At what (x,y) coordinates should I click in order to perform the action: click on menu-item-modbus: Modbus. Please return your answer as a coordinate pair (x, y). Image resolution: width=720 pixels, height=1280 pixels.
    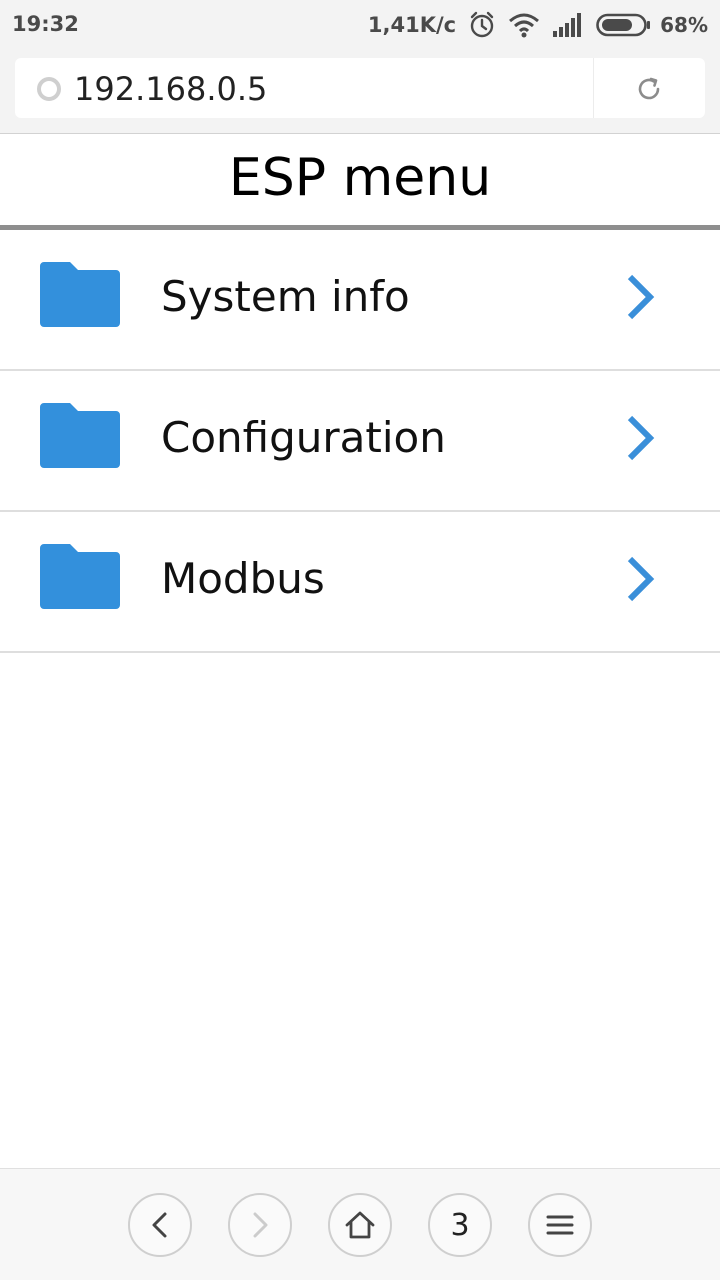
    Looking at the image, I should click on (360, 582).